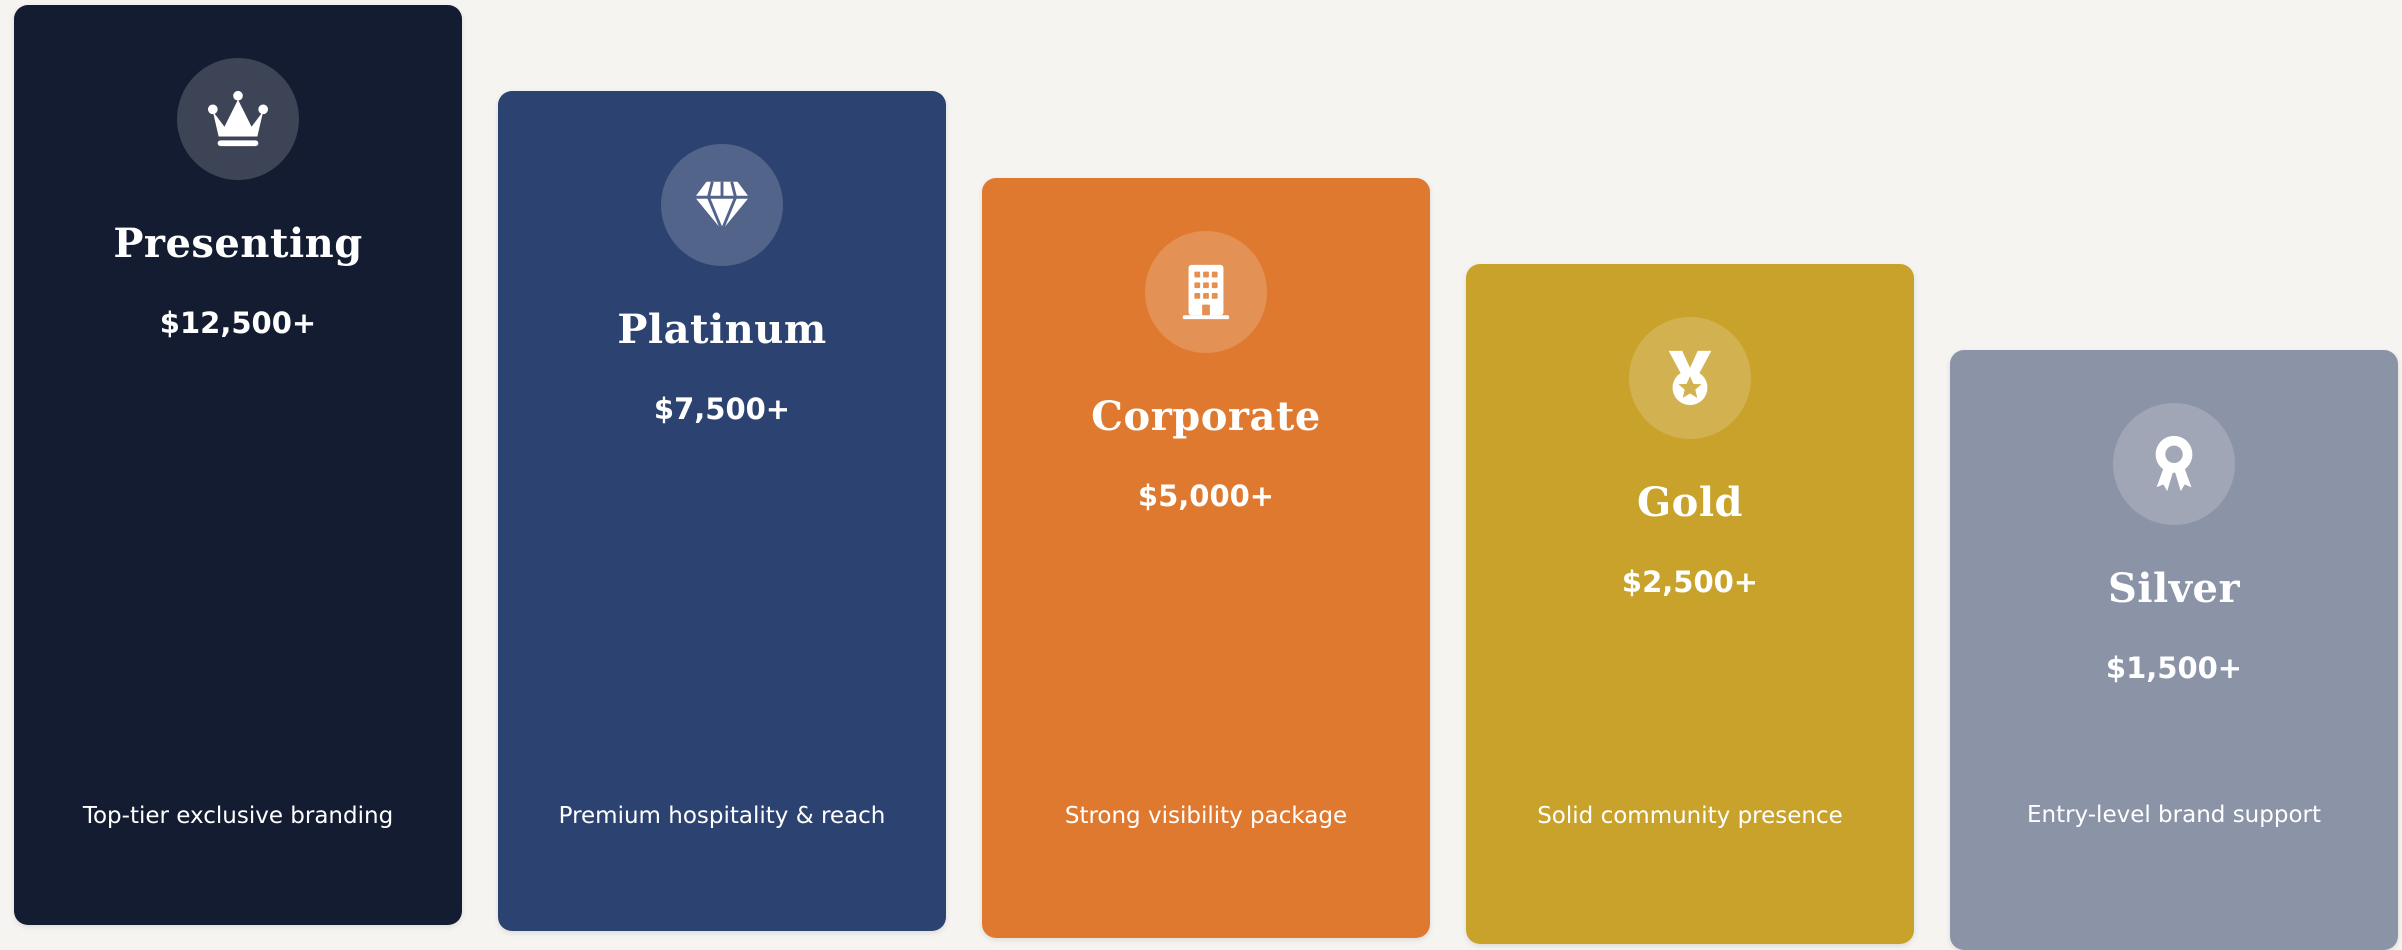 This screenshot has height=950, width=2402. I want to click on tier-description: Solid community presence, so click(1690, 816).